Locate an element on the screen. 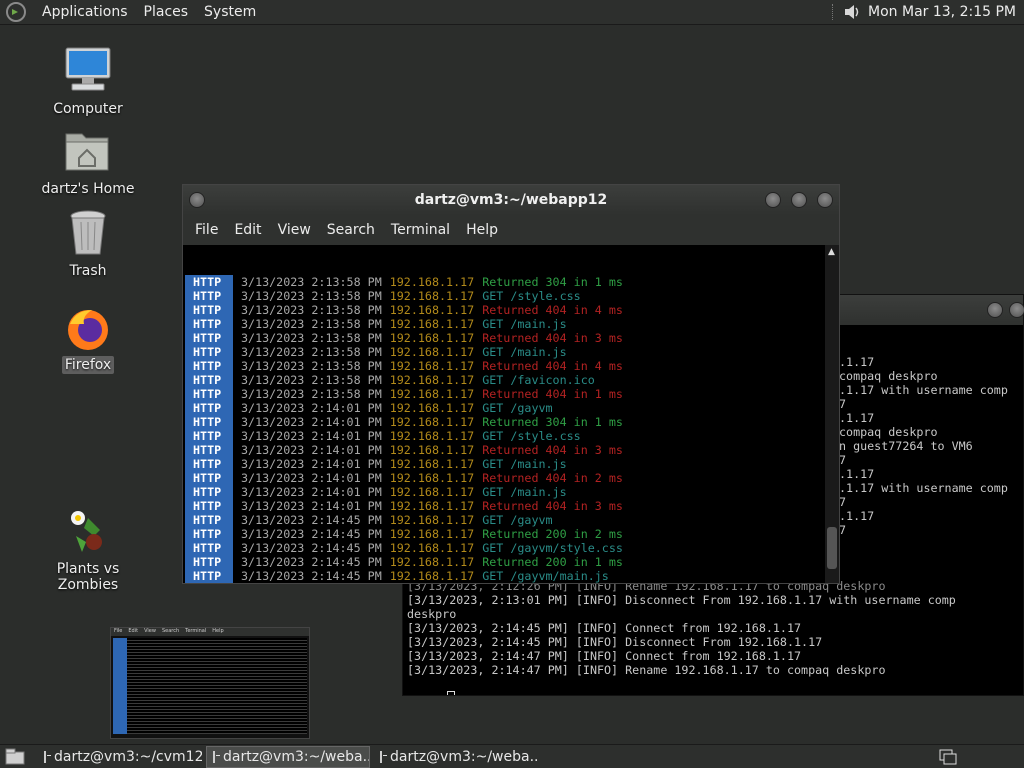 This screenshot has width=1024, height=768. desktop-icon-label: Trash is located at coordinates (88, 271).